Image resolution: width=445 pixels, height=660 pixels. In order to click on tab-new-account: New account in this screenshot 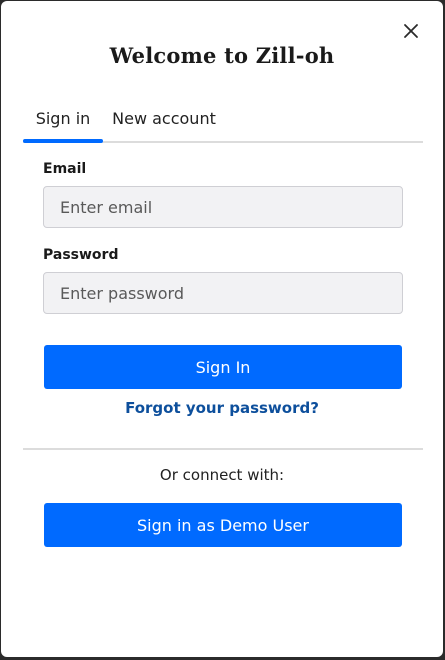, I will do `click(164, 122)`.